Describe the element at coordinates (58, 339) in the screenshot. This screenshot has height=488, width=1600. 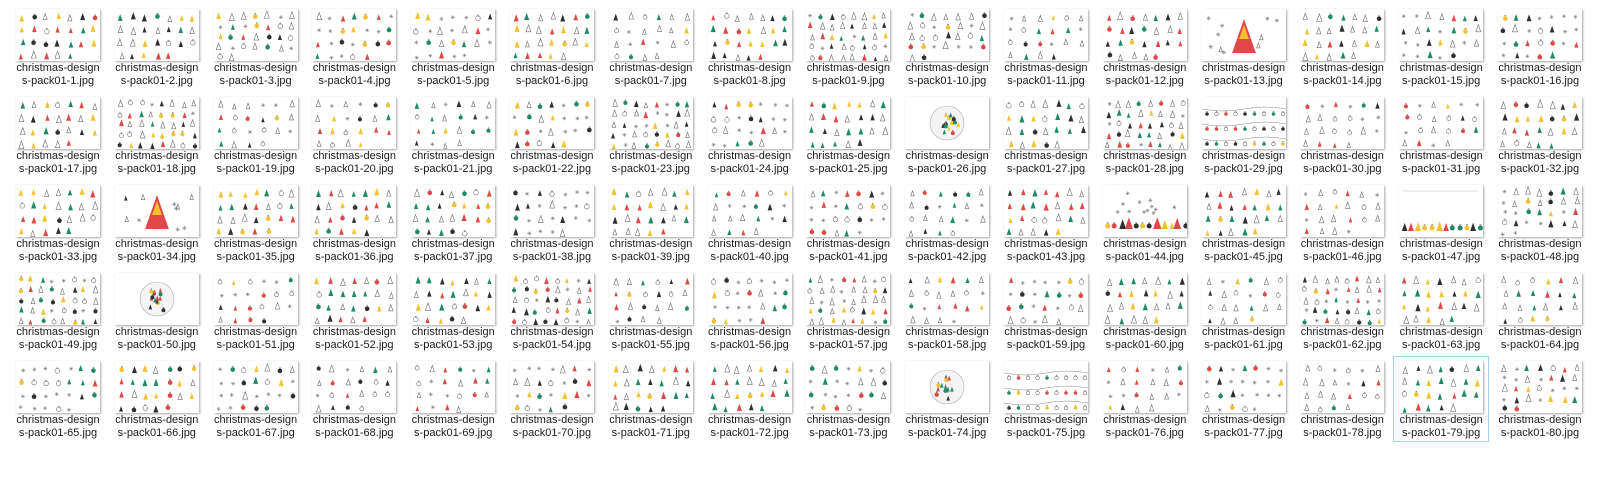
I see `file-name-label: christmas-design s-pack01-49.jpg` at that location.